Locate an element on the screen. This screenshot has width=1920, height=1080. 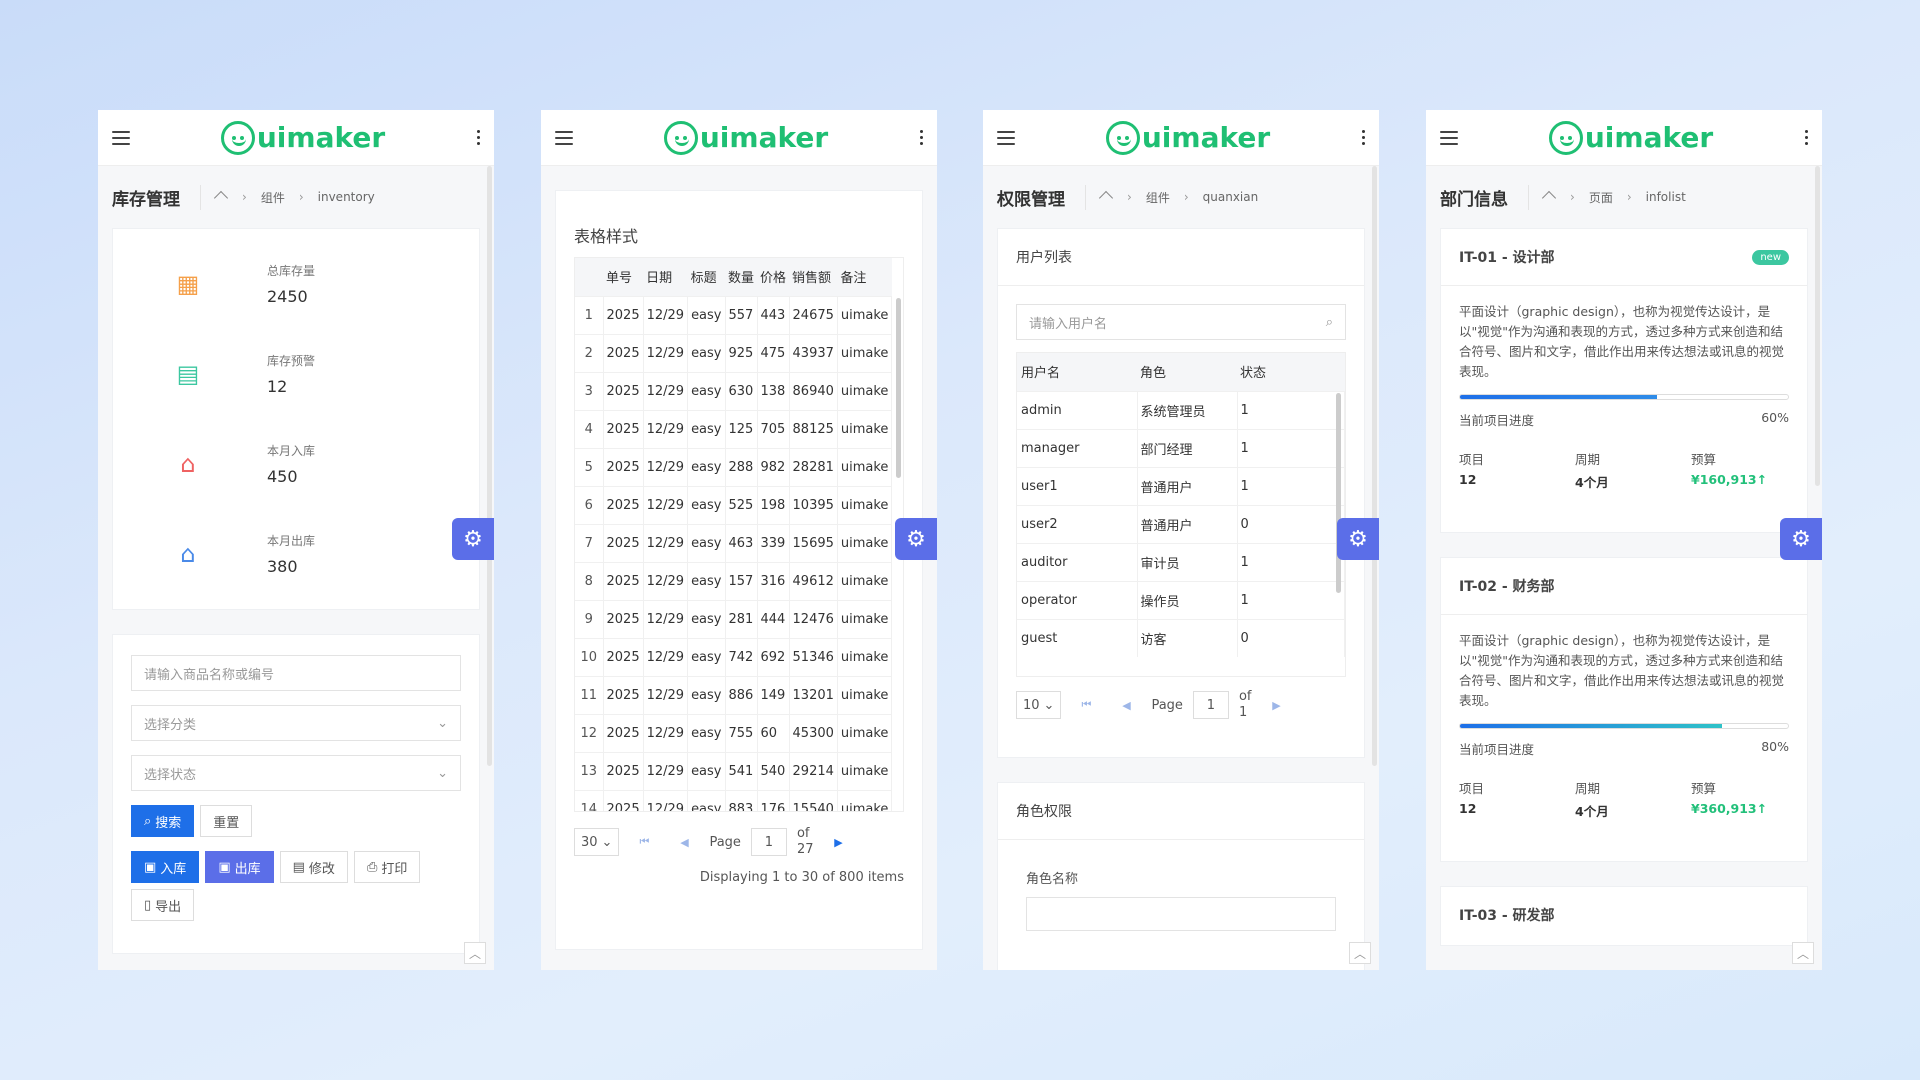
inbound-button: ▣ 入库 is located at coordinates (165, 867).